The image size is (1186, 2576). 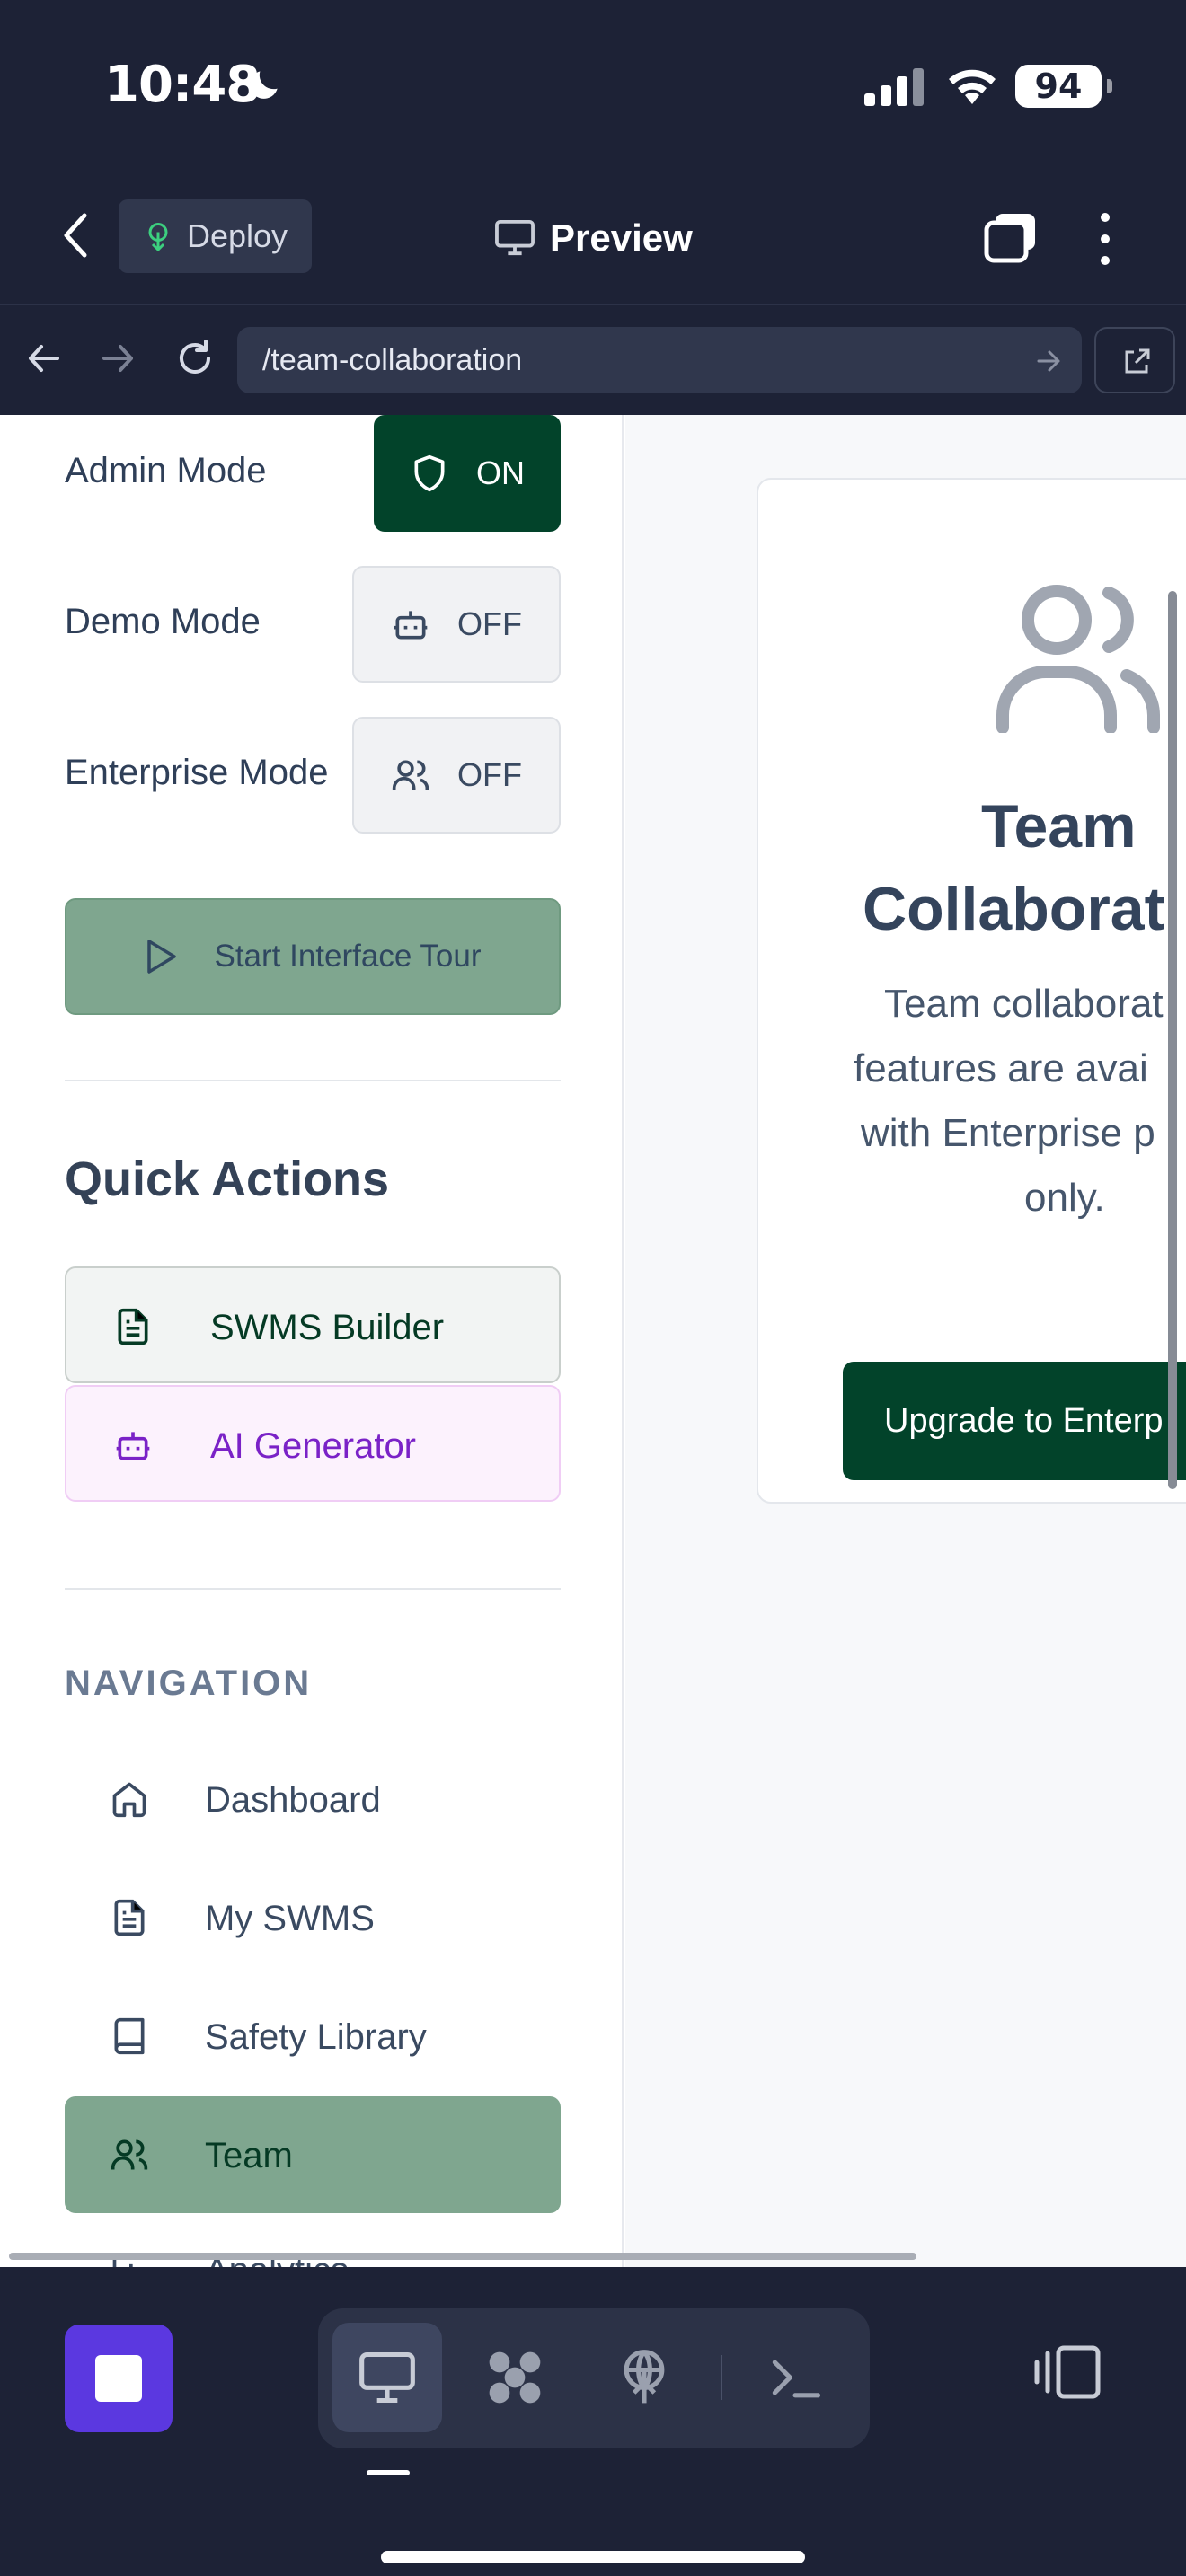 I want to click on preview-title: Preview, so click(x=593, y=238).